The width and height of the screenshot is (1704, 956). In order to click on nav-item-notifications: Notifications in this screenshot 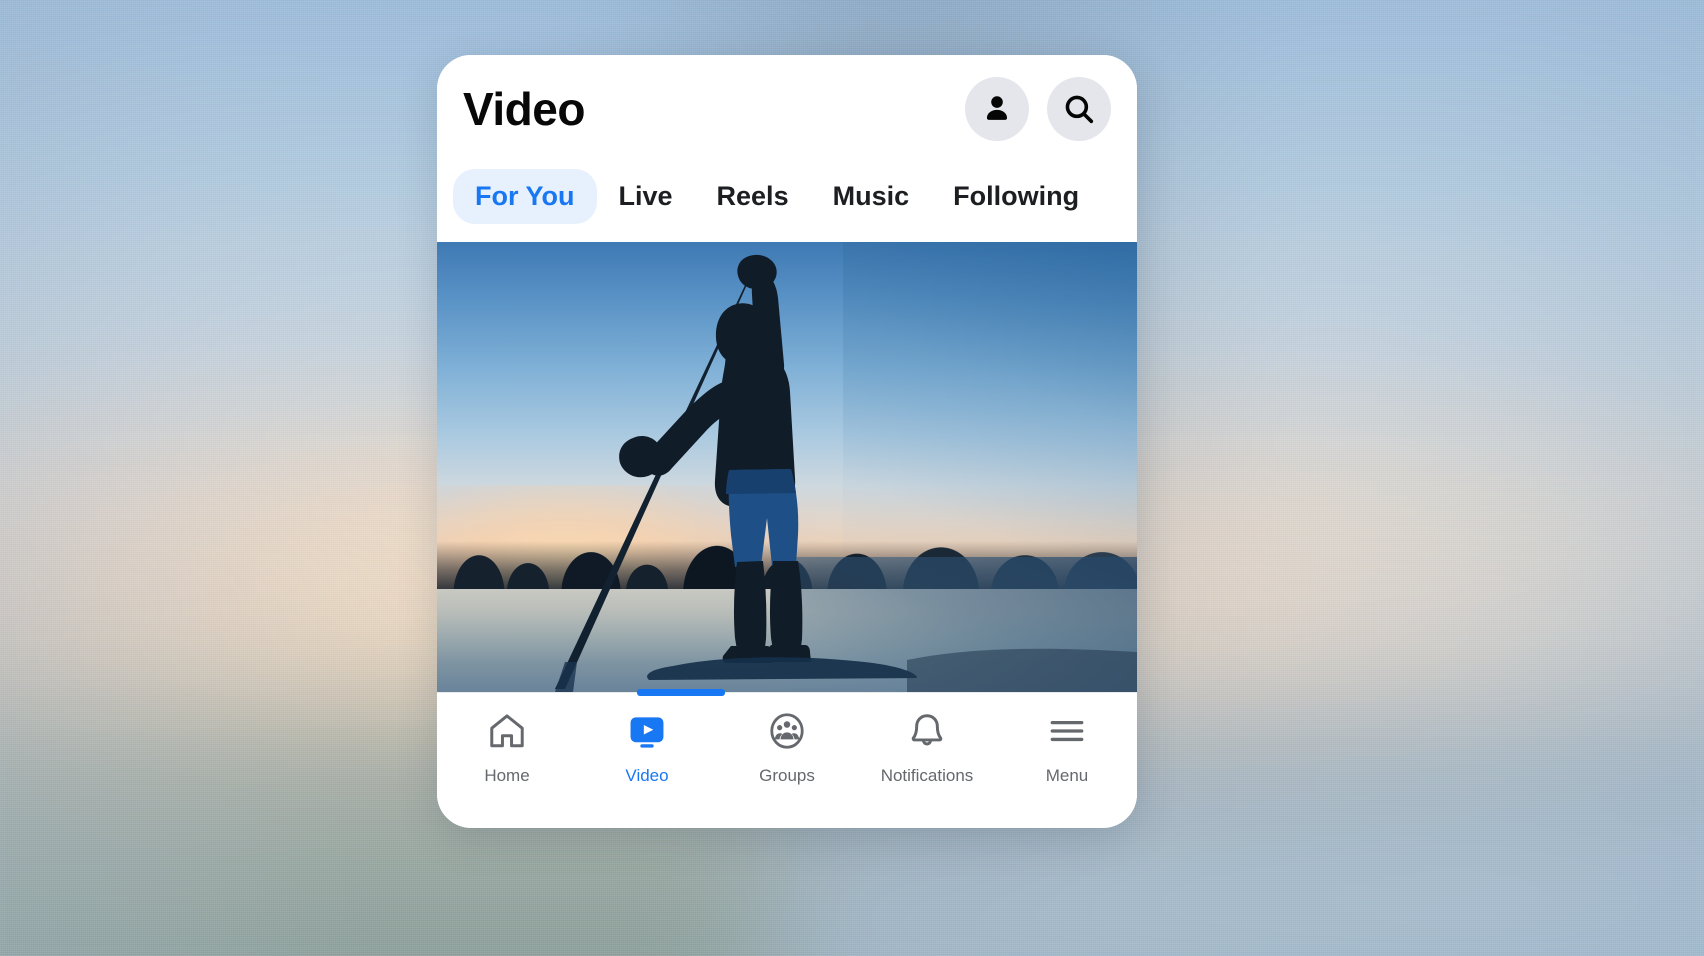, I will do `click(927, 747)`.